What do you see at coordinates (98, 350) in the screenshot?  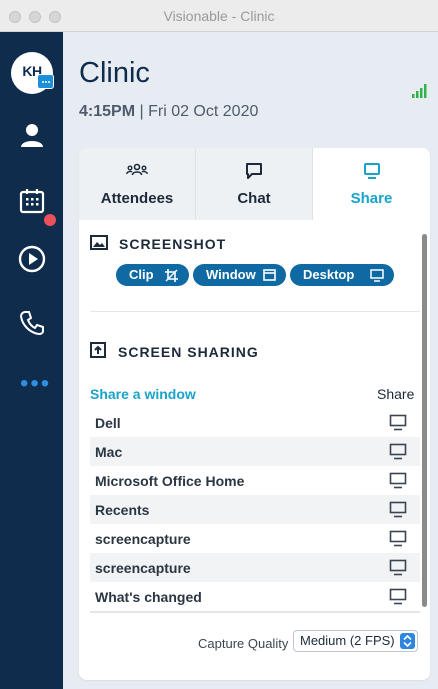 I see `share-upload-icon` at bounding box center [98, 350].